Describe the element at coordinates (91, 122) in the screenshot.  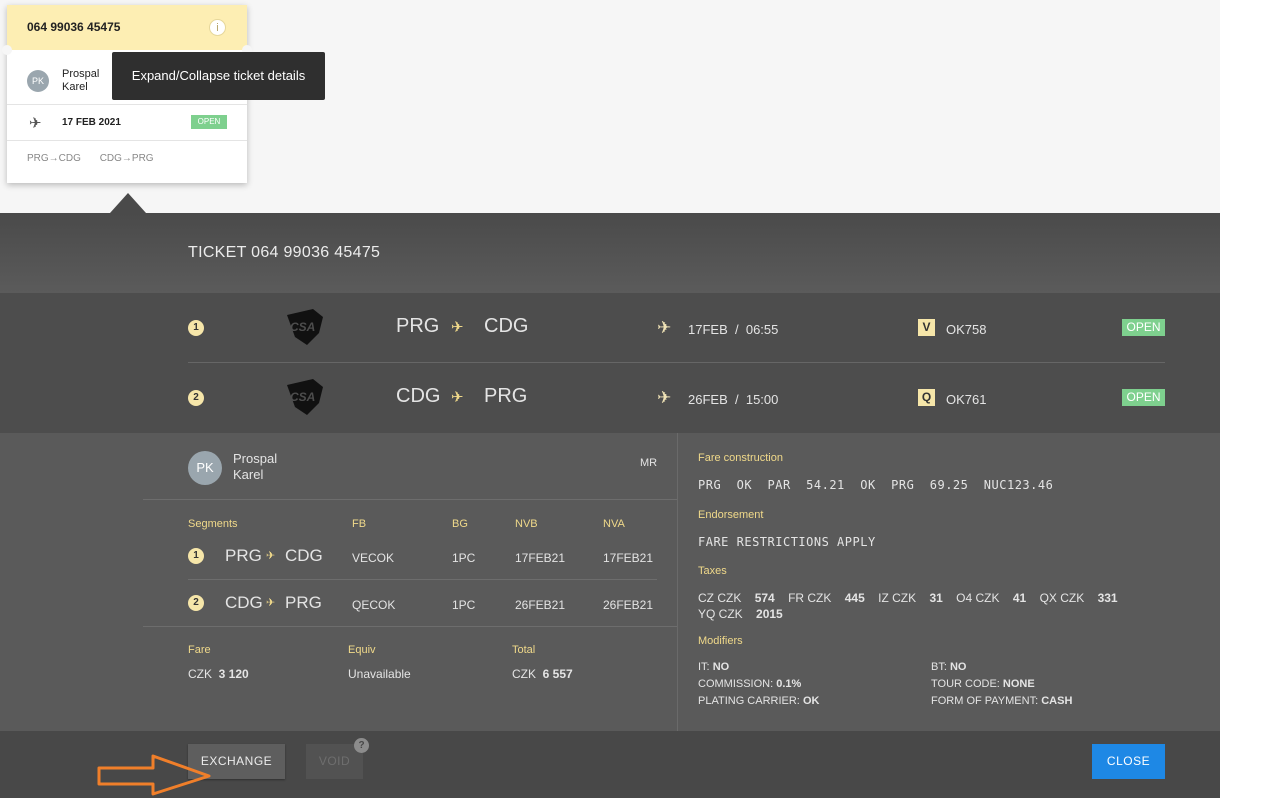
I see `ticket-card-date: 17 FEB 2021` at that location.